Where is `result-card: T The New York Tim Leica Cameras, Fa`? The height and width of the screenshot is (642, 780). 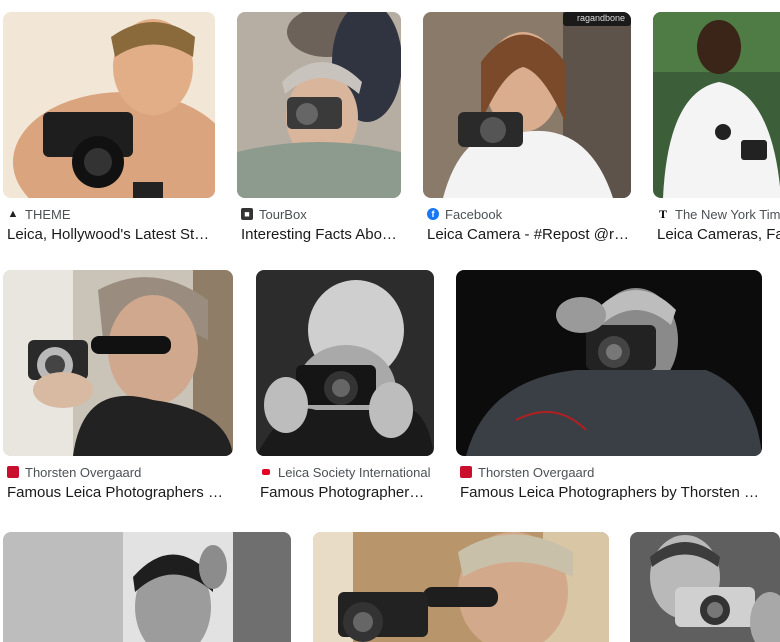
result-card: T The New York Tim Leica Cameras, Fa is located at coordinates (716, 130).